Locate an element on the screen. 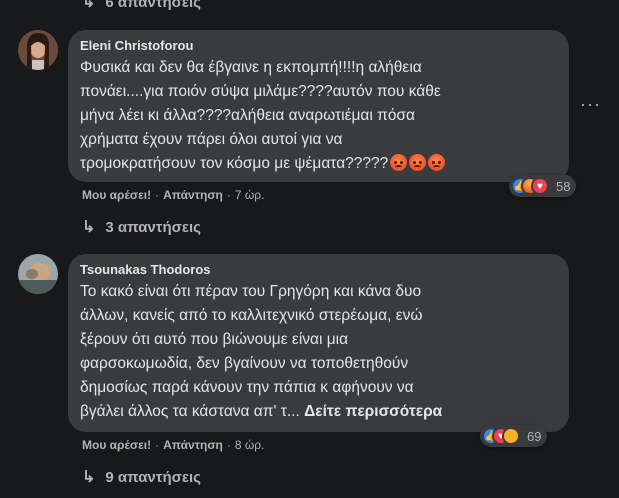  comment-author: Tsounakas Thodoros is located at coordinates (318, 269).